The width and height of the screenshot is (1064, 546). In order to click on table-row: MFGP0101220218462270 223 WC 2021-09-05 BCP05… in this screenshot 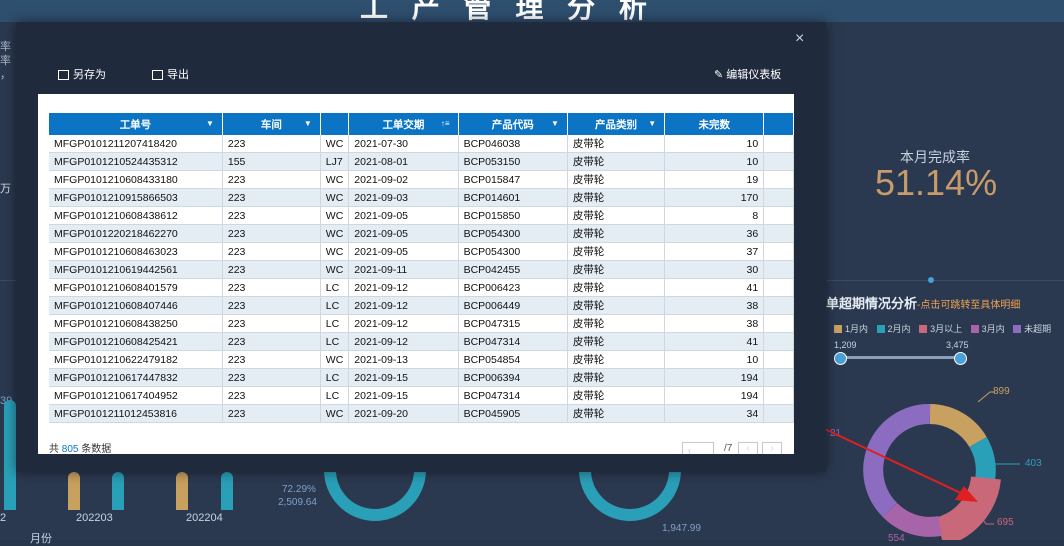, I will do `click(421, 233)`.